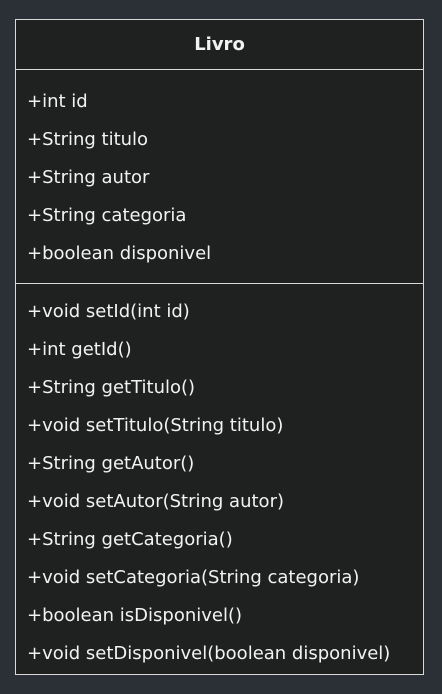  What do you see at coordinates (107, 215) in the screenshot?
I see `attribute-row: +String categoria` at bounding box center [107, 215].